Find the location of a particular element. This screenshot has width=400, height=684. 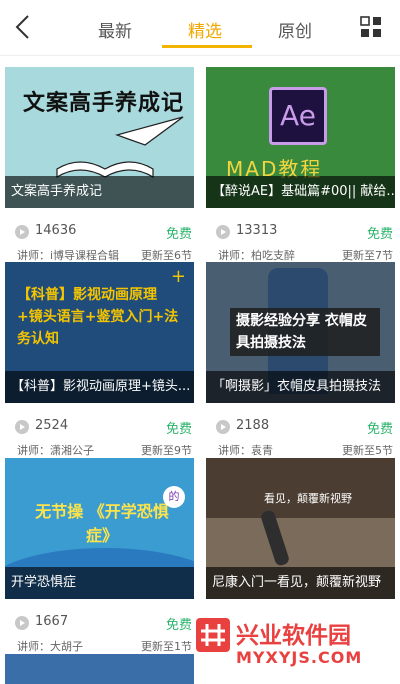

thumbnail-title: 【科普】影视动画原理+镜头语言+鉴赏入门+法务认知 is located at coordinates (98, 317).